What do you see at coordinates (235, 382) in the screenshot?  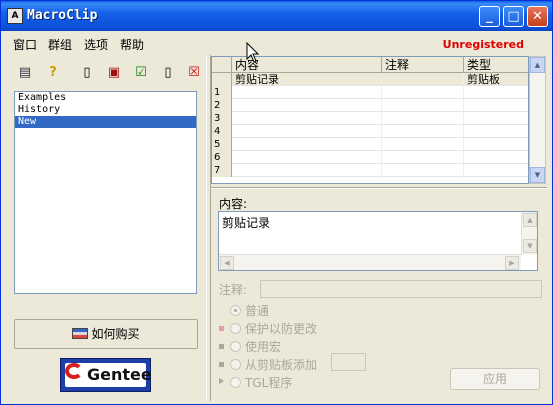 I see `radio-tgl-program` at bounding box center [235, 382].